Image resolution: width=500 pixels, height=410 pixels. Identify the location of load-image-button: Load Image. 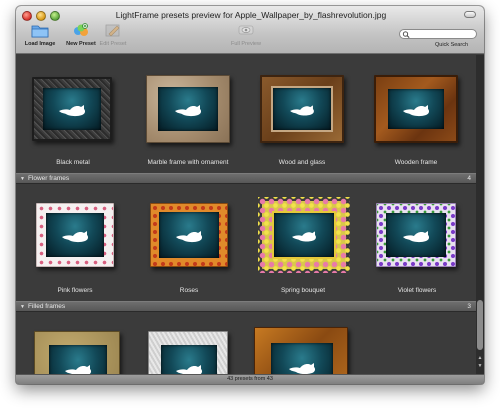
(40, 34).